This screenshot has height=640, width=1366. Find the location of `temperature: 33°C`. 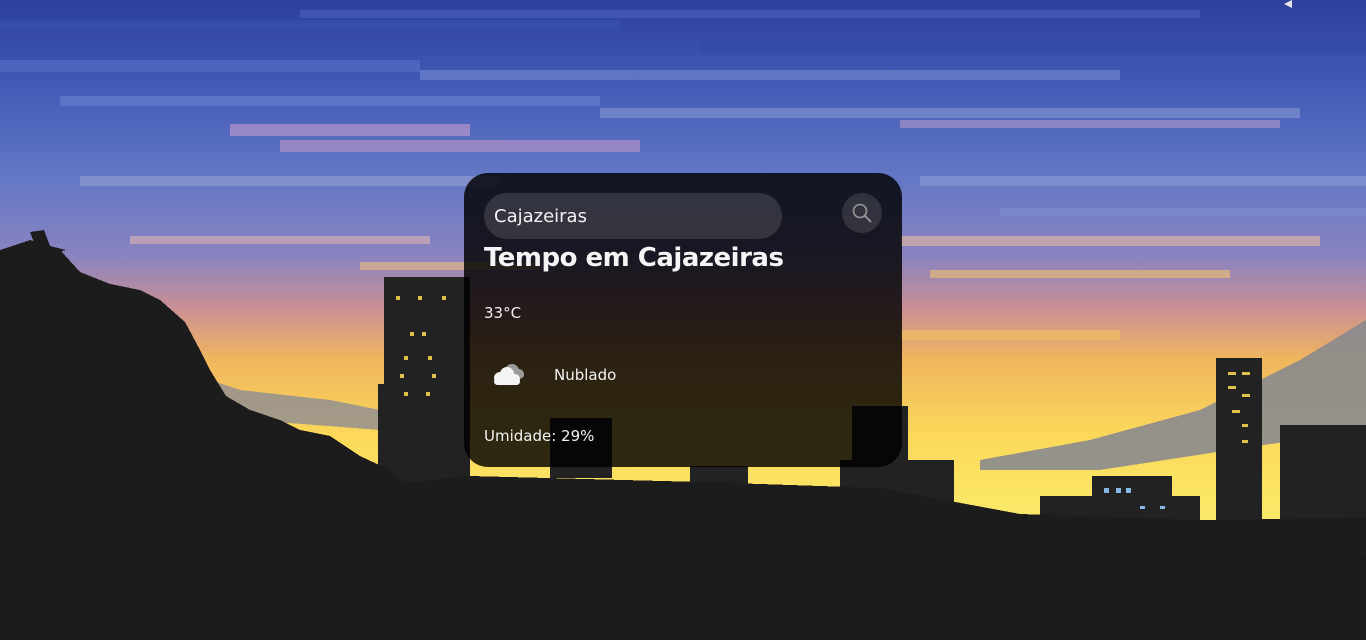

temperature: 33°C is located at coordinates (503, 313).